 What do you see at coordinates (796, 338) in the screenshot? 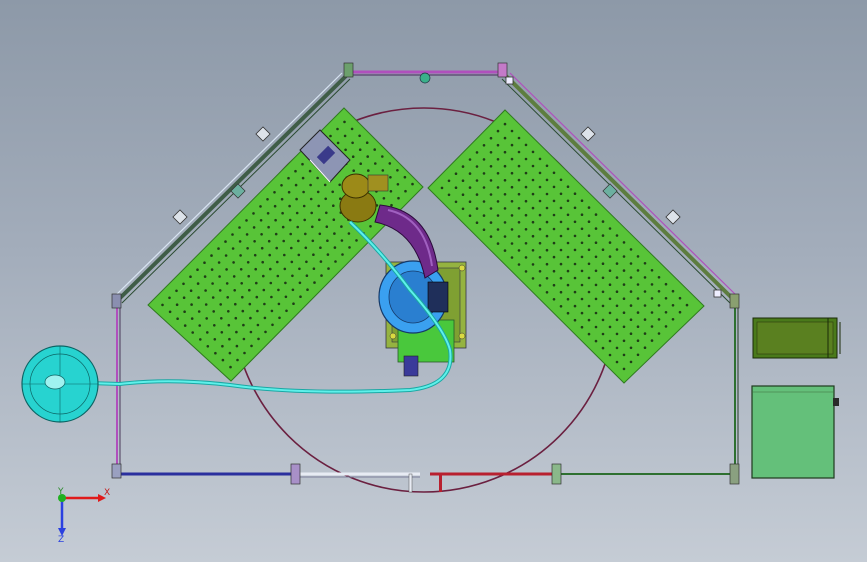
I see `wire-feeder-unit` at bounding box center [796, 338].